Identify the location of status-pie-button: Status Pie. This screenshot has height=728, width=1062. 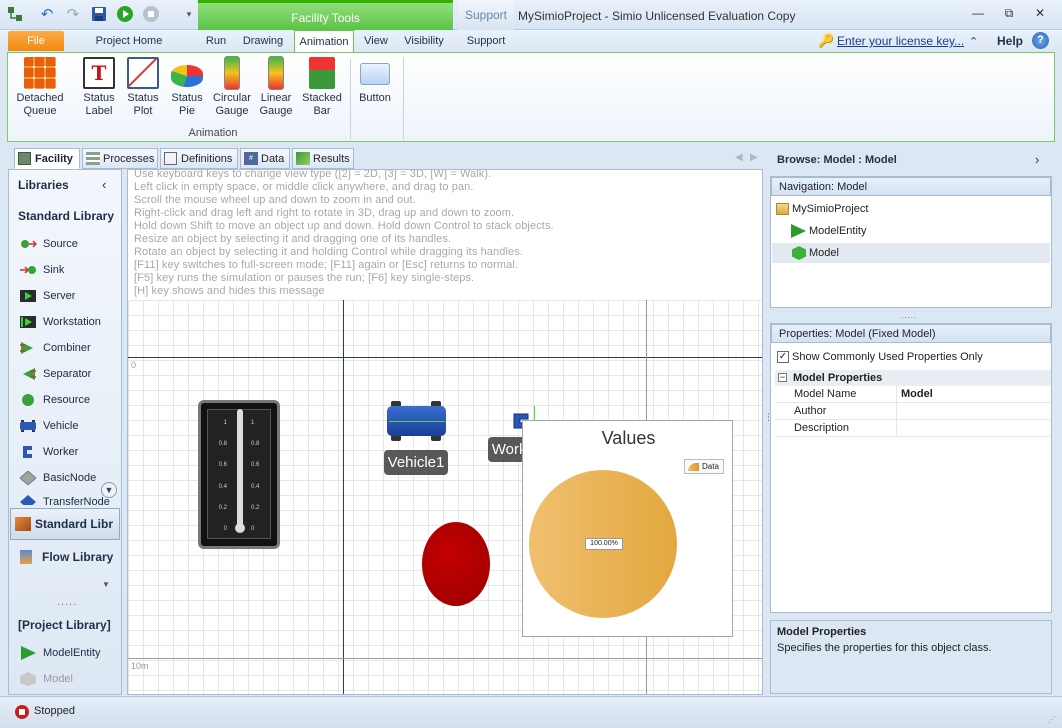
(187, 87).